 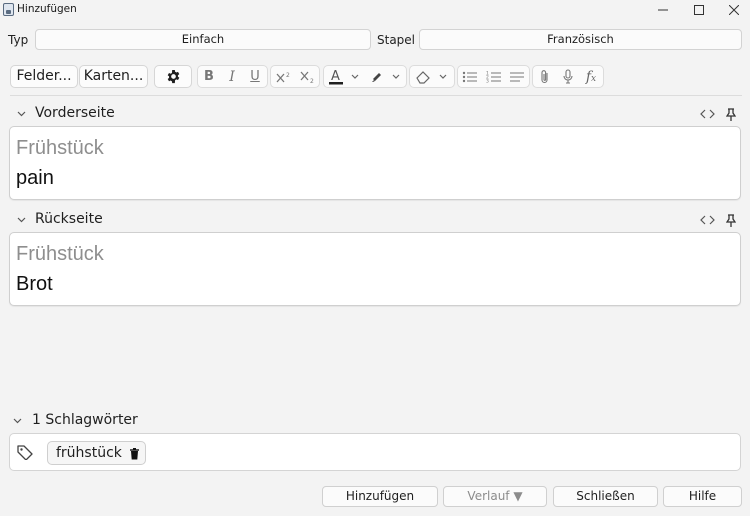 I want to click on italic-icon: I, so click(x=232, y=76).